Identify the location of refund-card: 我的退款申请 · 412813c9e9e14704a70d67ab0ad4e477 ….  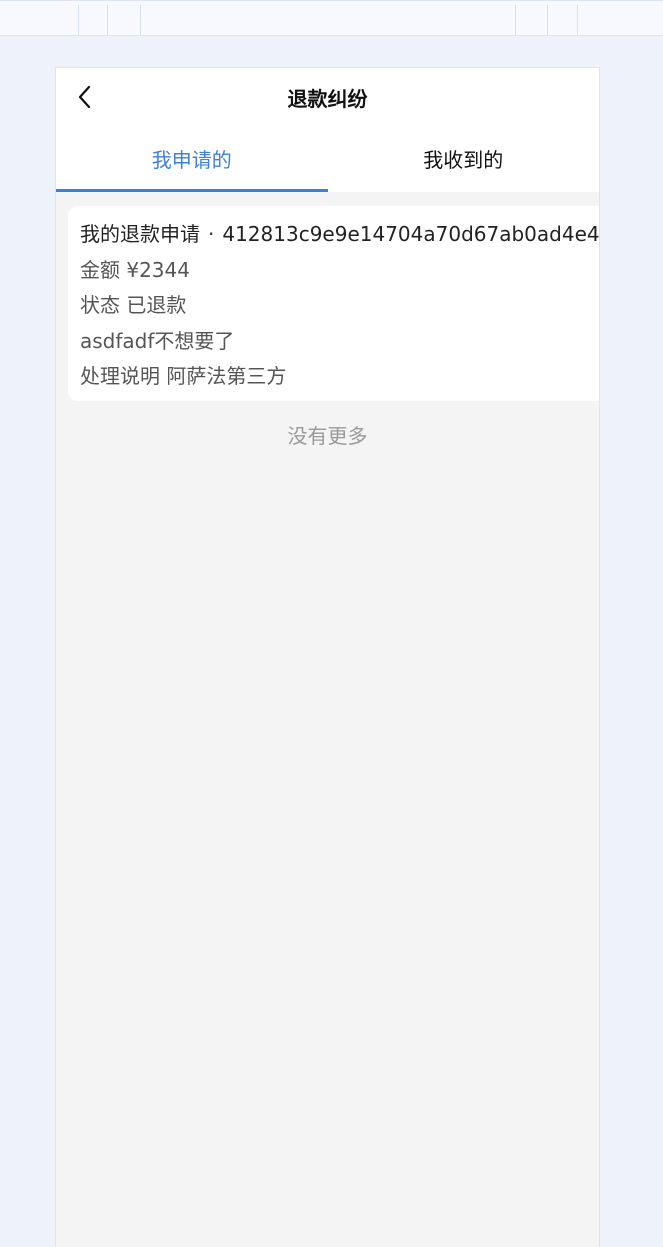
(334, 303).